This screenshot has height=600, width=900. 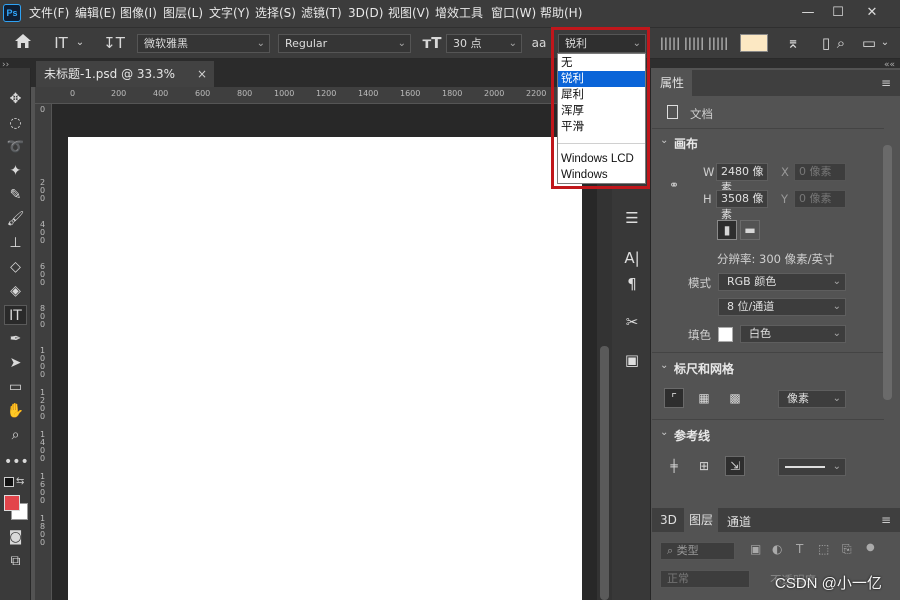 What do you see at coordinates (15, 99) in the screenshot?
I see `move-tool-icon: ✥` at bounding box center [15, 99].